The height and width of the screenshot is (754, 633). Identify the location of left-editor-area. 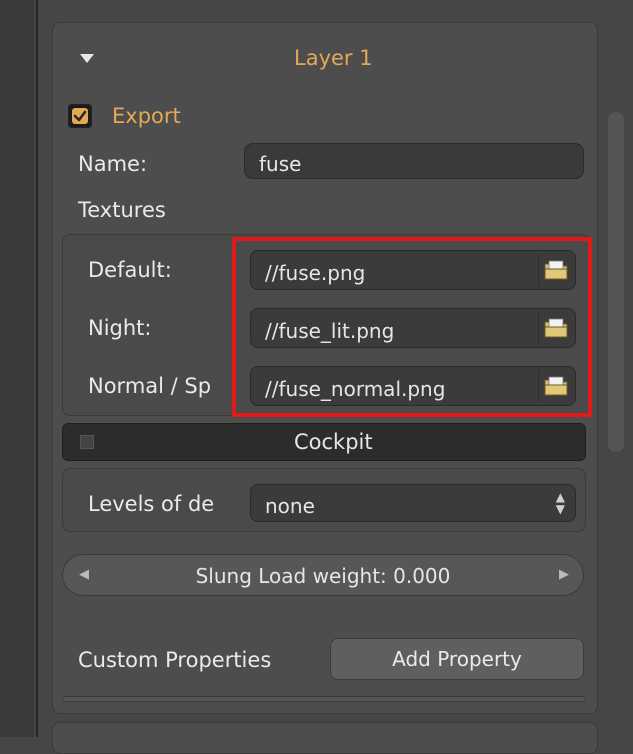
(17, 368).